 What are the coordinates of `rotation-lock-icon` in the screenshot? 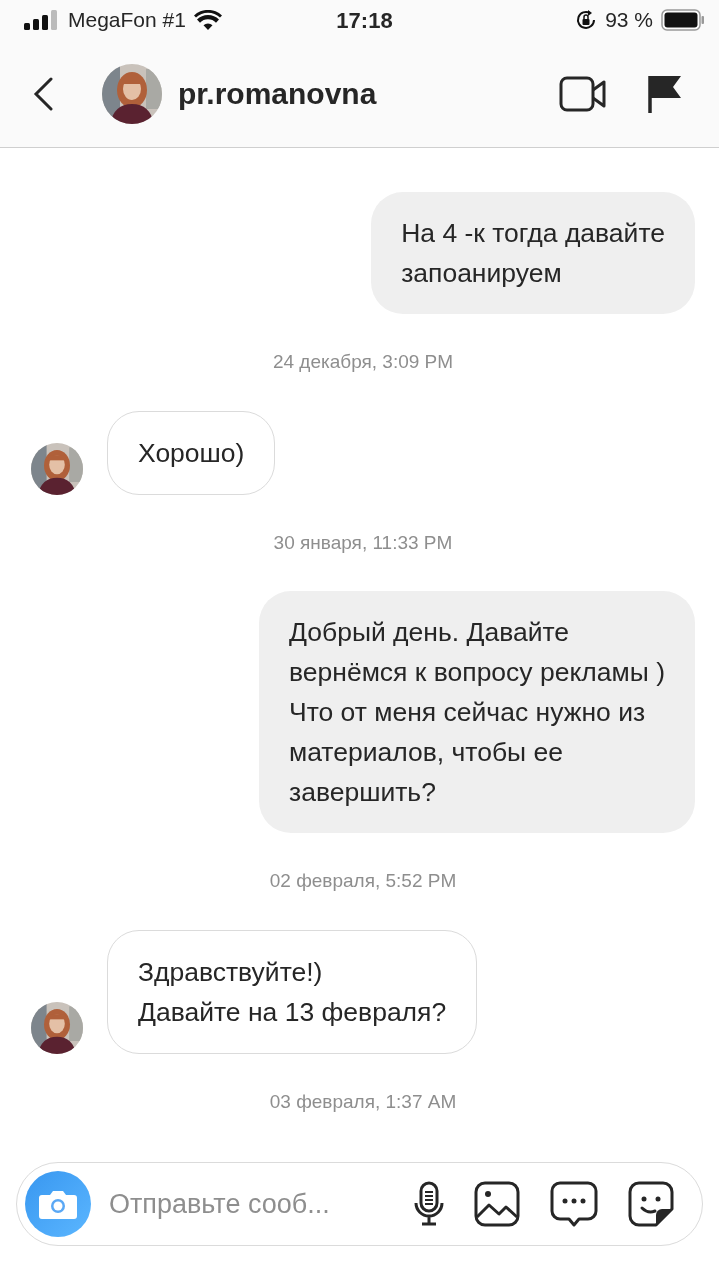 It's located at (586, 20).